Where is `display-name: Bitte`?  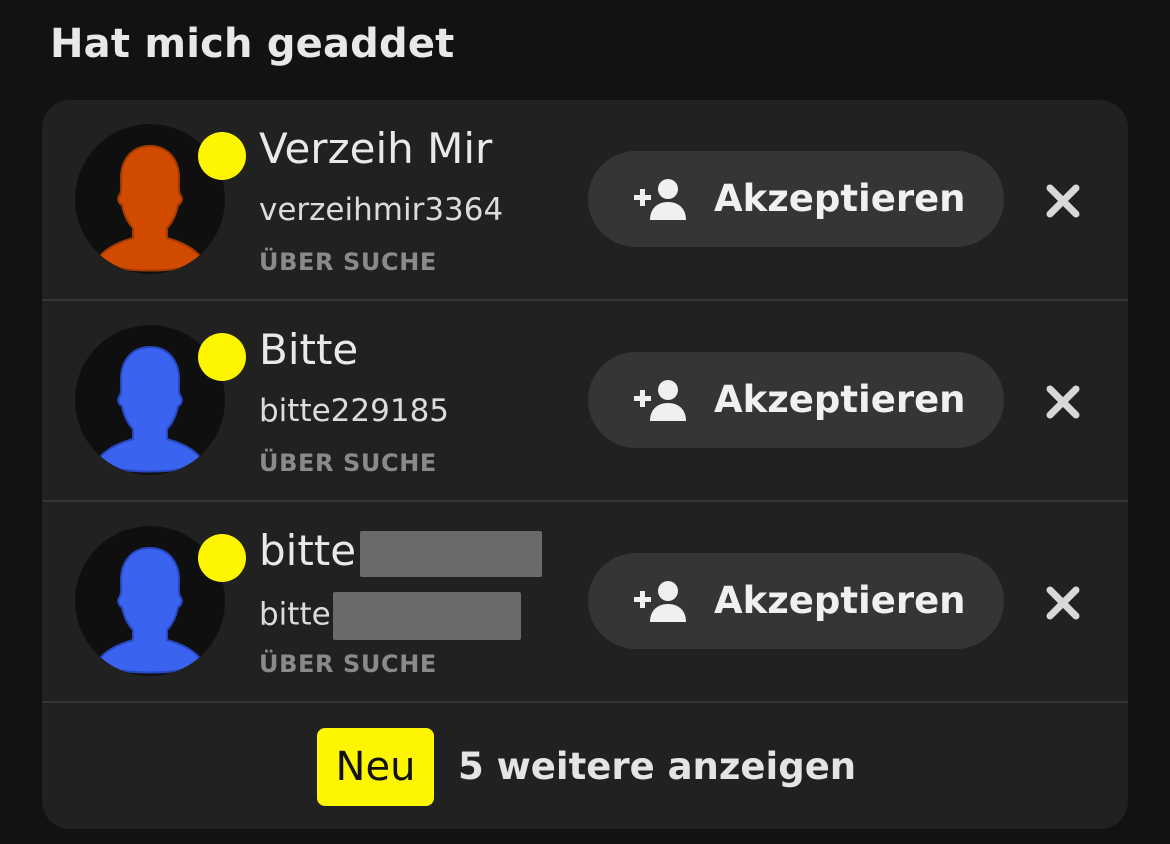
display-name: Bitte is located at coordinates (308, 350).